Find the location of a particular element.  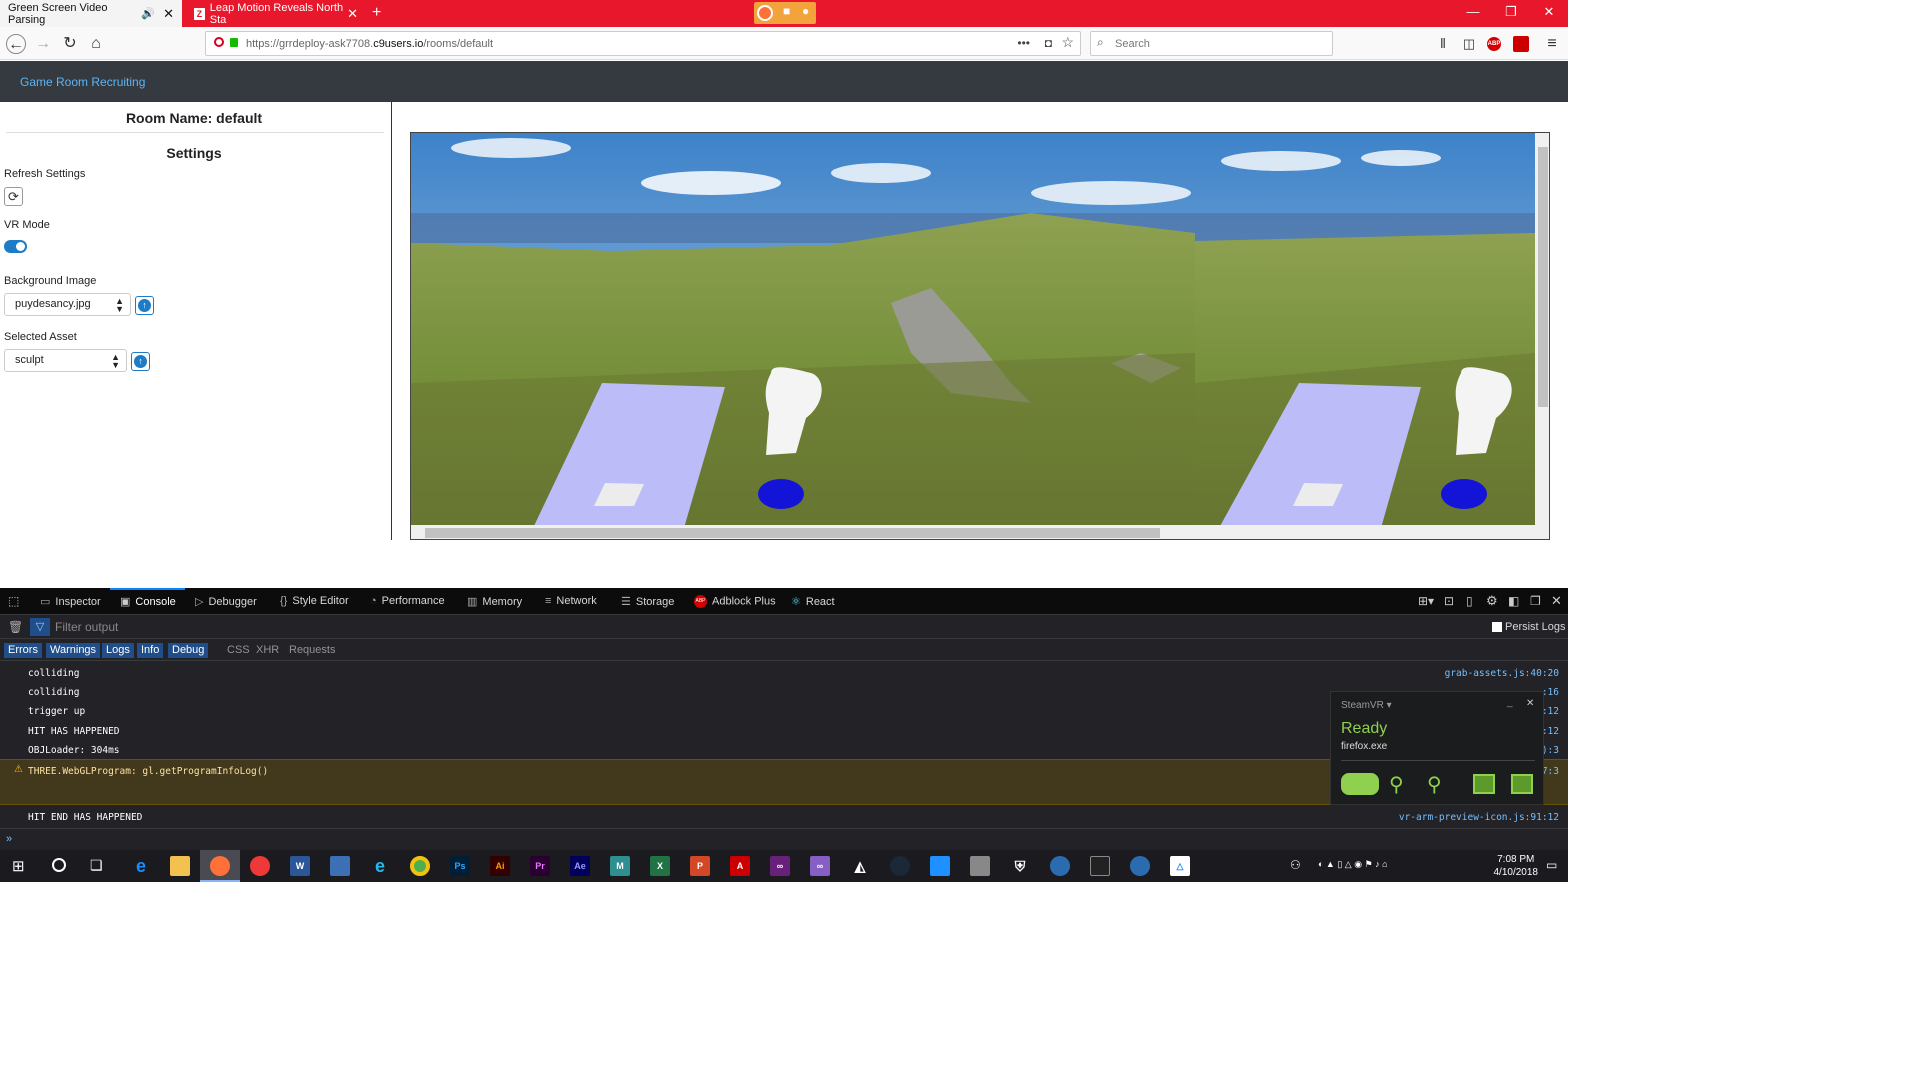

tab-debugger: ▷ Debugger is located at coordinates (226, 601).